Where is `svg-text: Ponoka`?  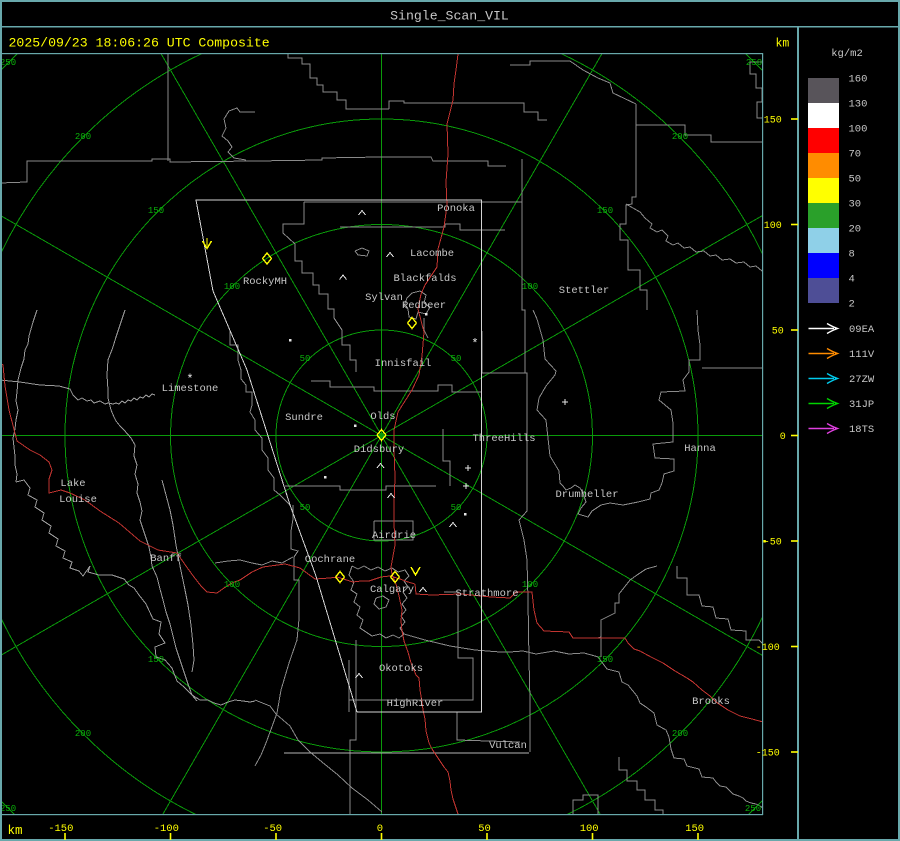
svg-text: Ponoka is located at coordinates (456, 209).